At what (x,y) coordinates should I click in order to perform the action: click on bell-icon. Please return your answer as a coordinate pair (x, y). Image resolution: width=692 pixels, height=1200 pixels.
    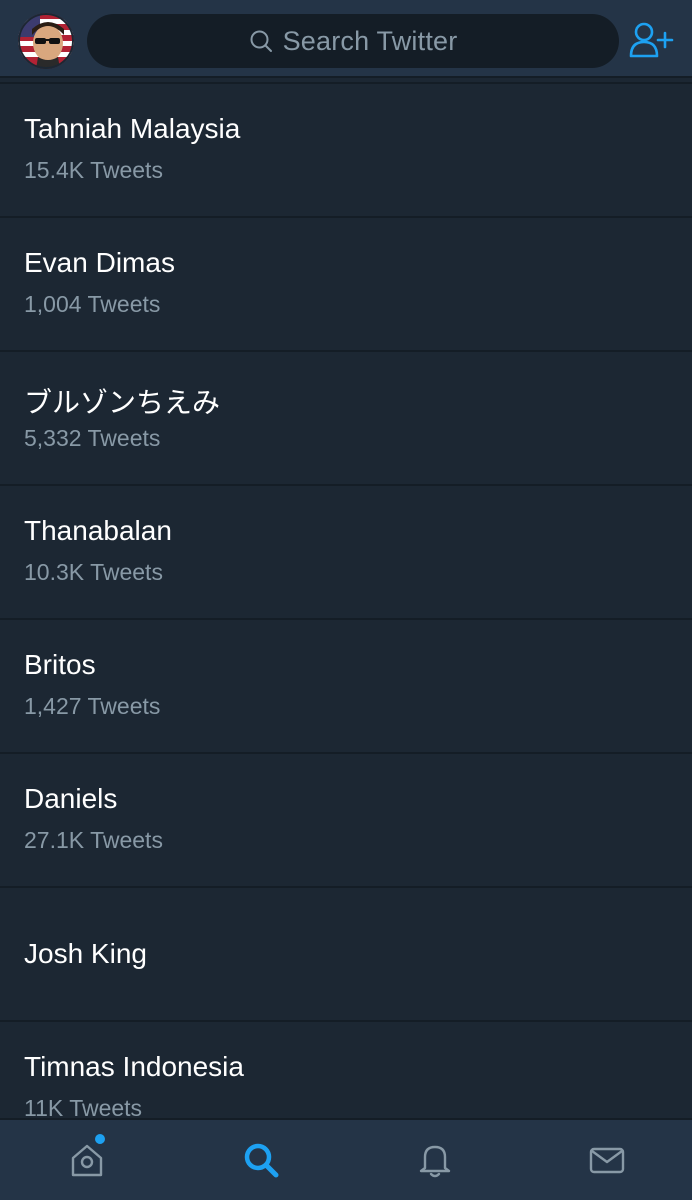
    Looking at the image, I should click on (435, 1161).